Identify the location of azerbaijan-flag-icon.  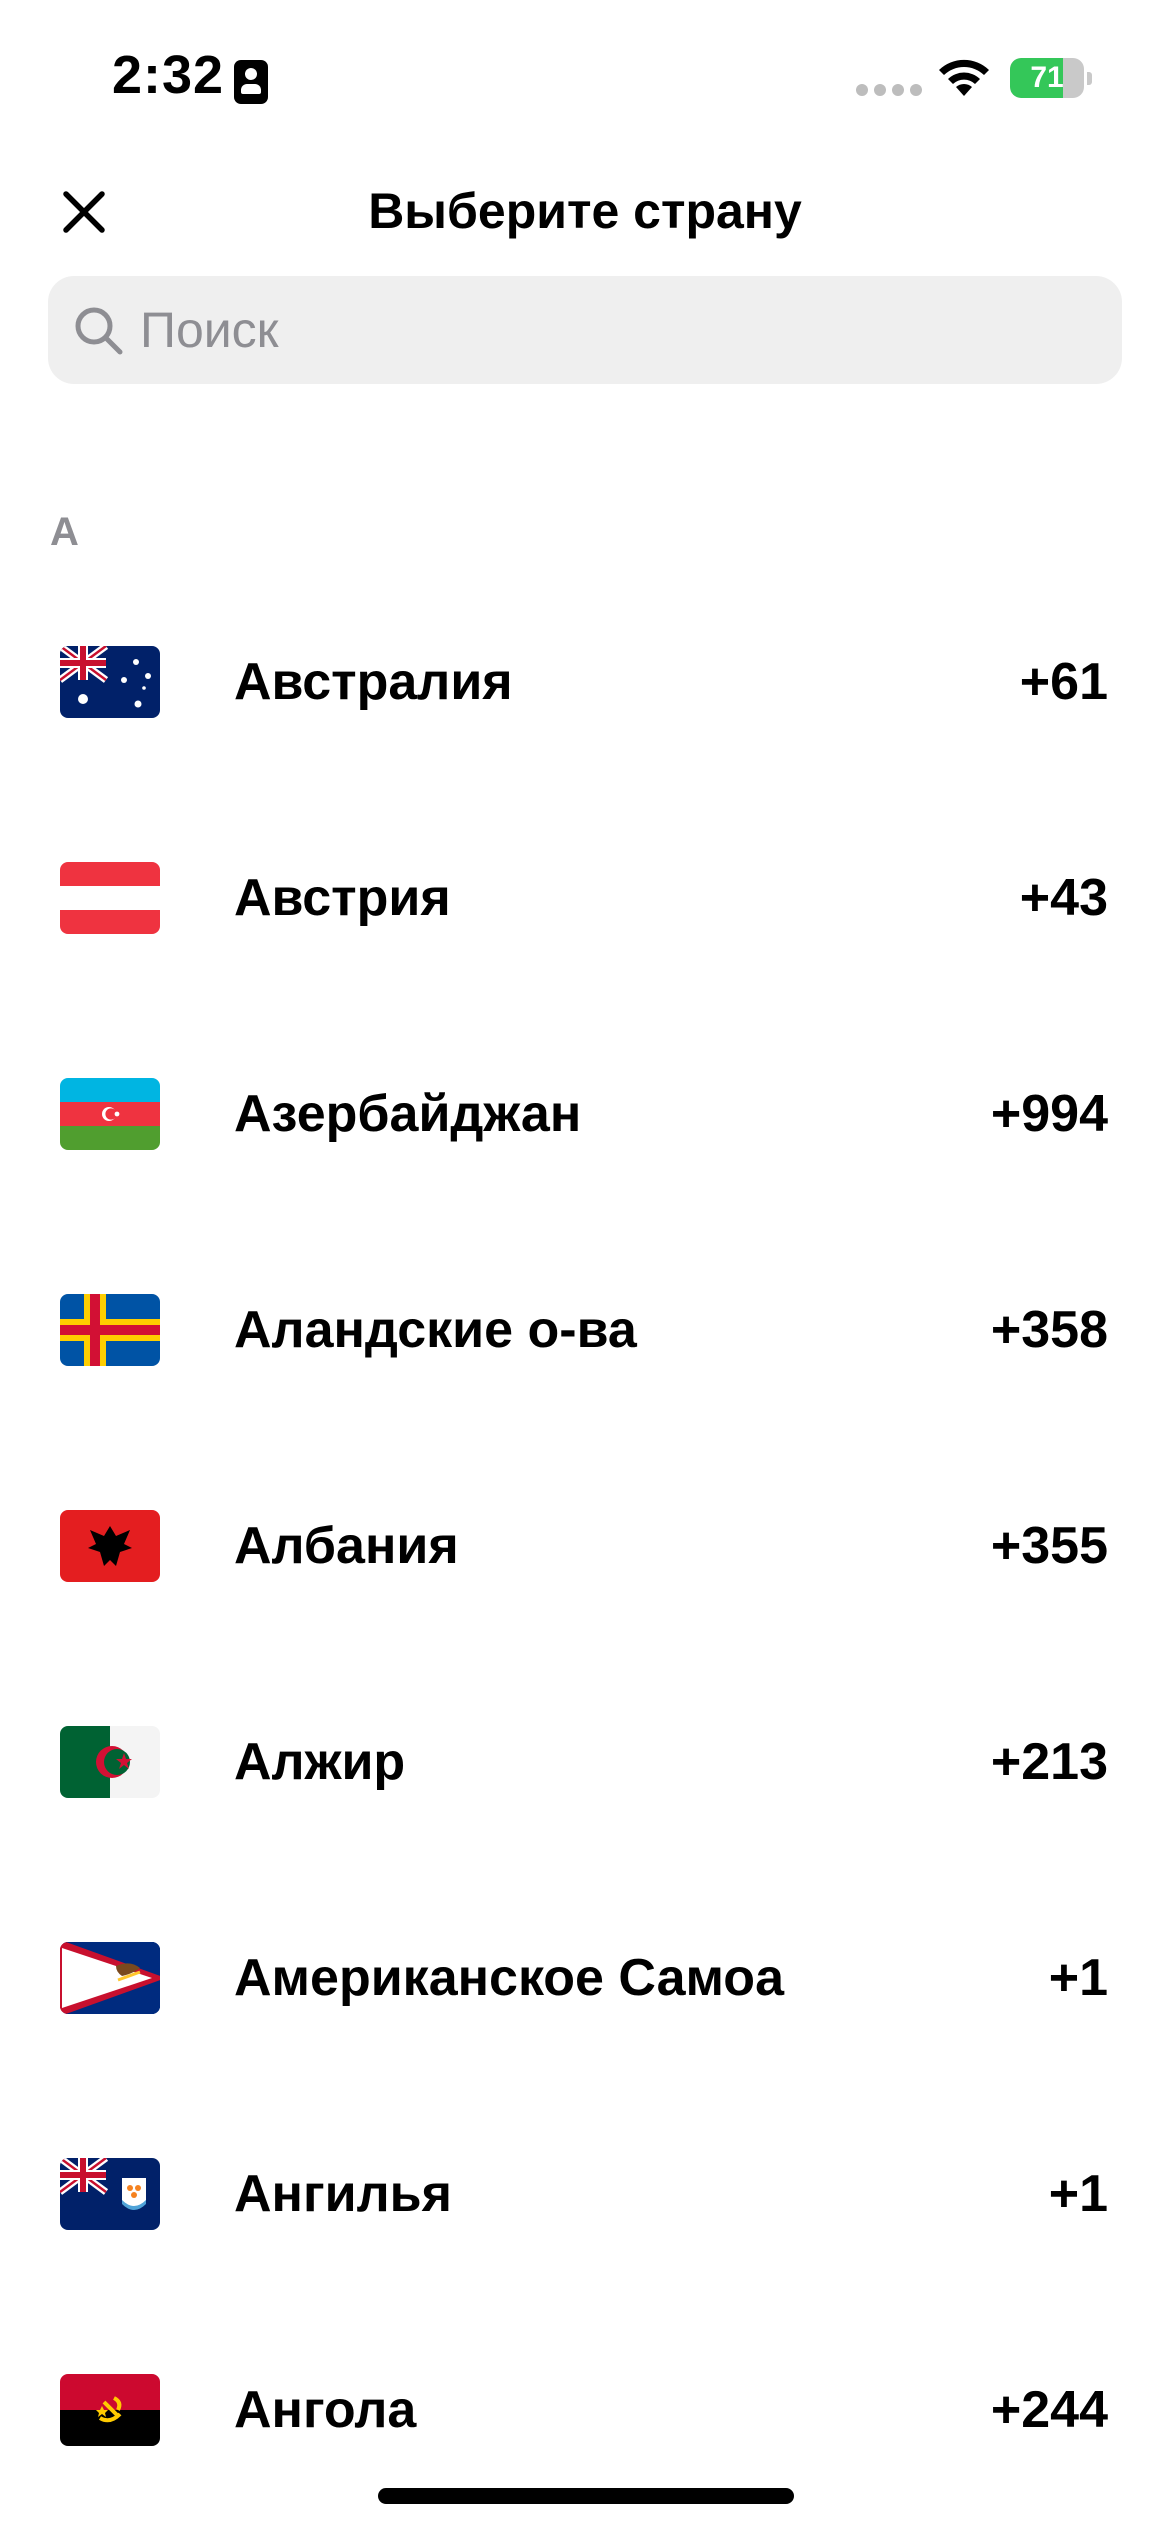
(110, 1114).